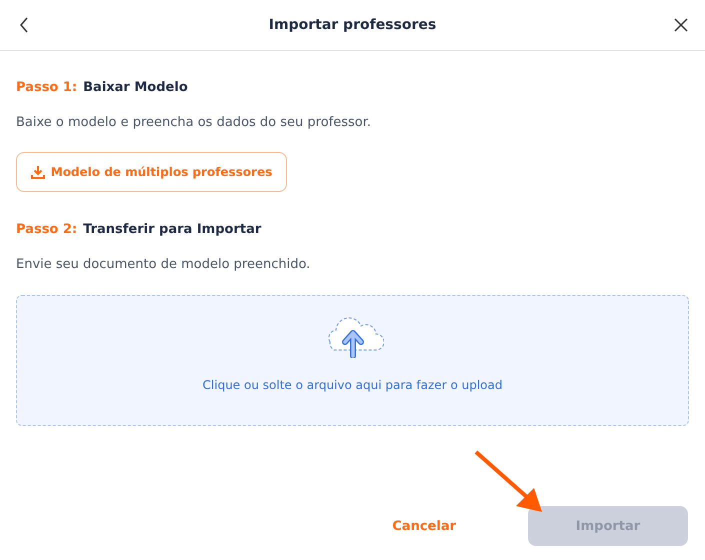 The height and width of the screenshot is (560, 705). I want to click on step-description: Baixe o modelo e preencha os dados do seu professor., so click(194, 122).